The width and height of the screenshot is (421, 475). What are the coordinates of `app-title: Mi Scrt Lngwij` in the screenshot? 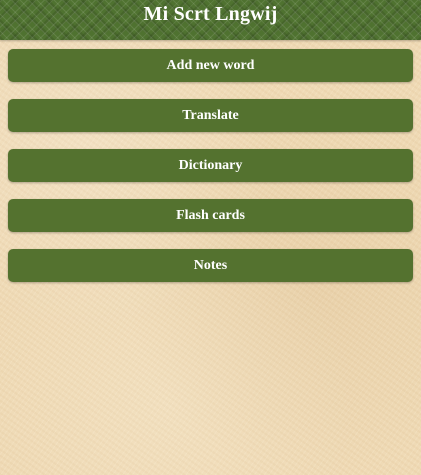 It's located at (210, 14).